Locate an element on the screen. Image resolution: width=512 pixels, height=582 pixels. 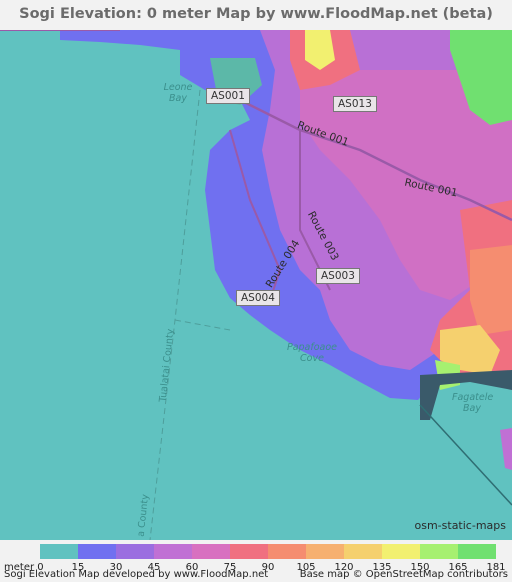
footer-osm-credit: Base map © OpenStreetMap contributors is located at coordinates (403, 574).